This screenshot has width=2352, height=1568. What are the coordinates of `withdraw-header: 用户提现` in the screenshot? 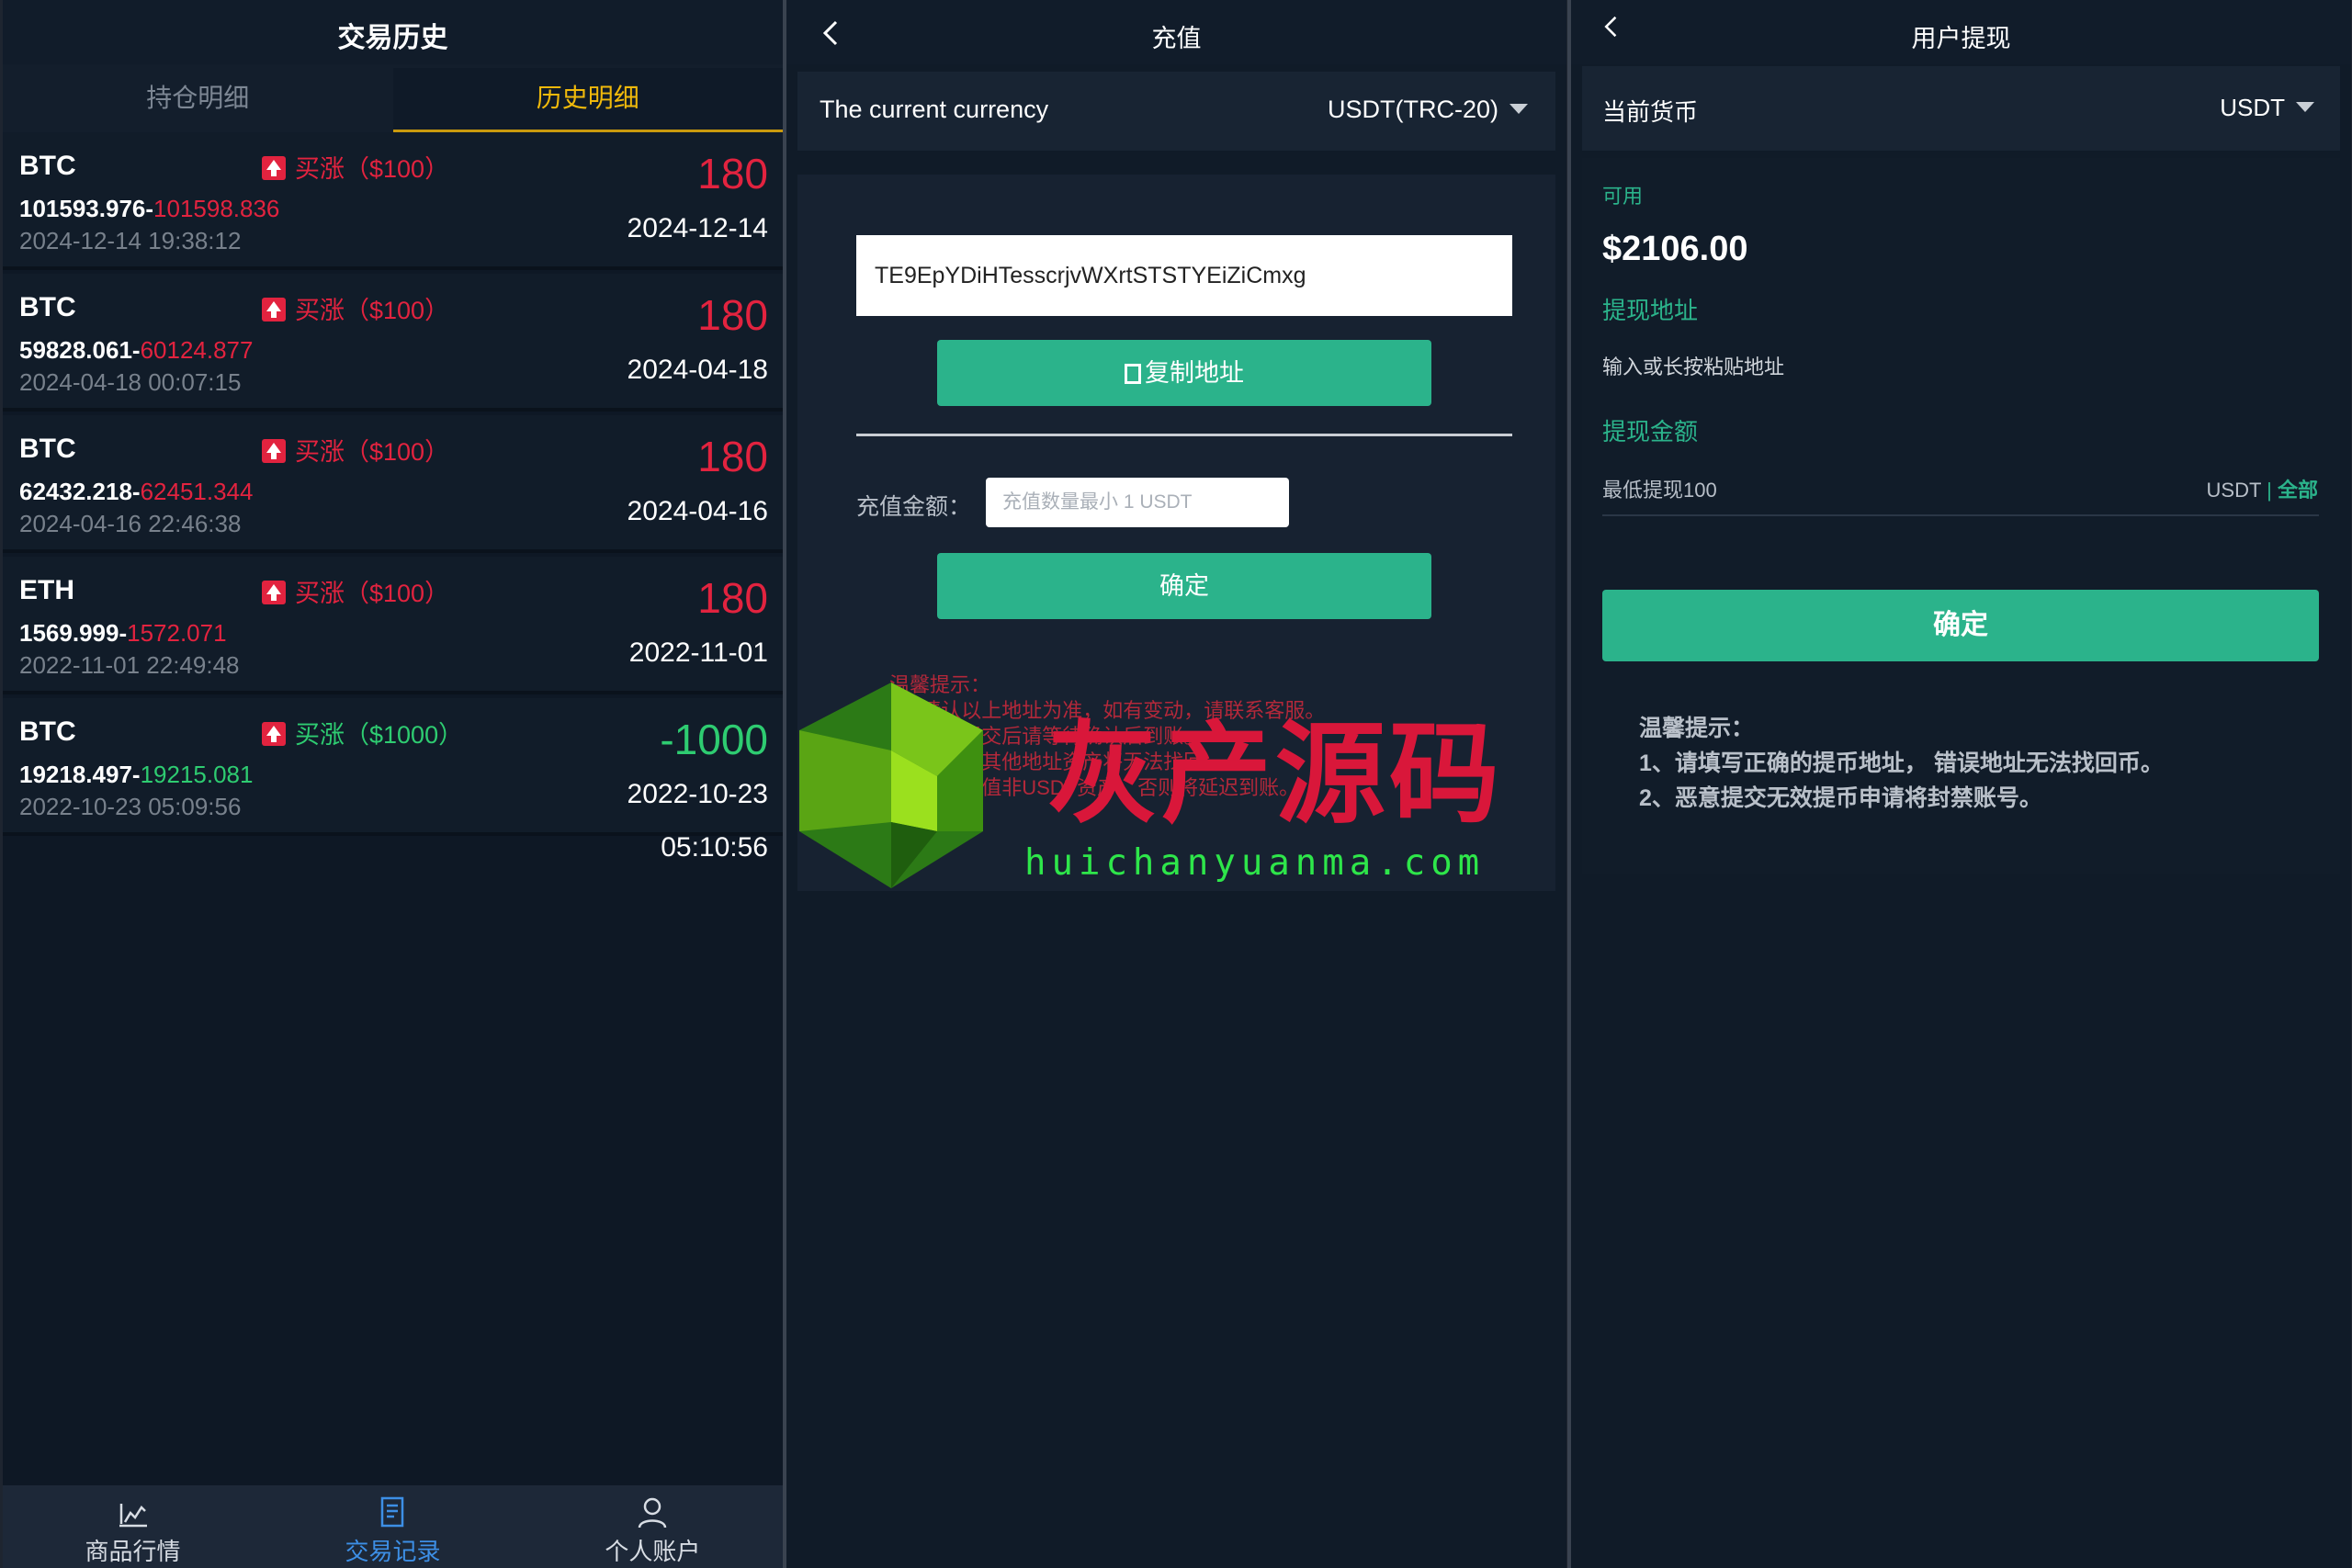 It's located at (1961, 32).